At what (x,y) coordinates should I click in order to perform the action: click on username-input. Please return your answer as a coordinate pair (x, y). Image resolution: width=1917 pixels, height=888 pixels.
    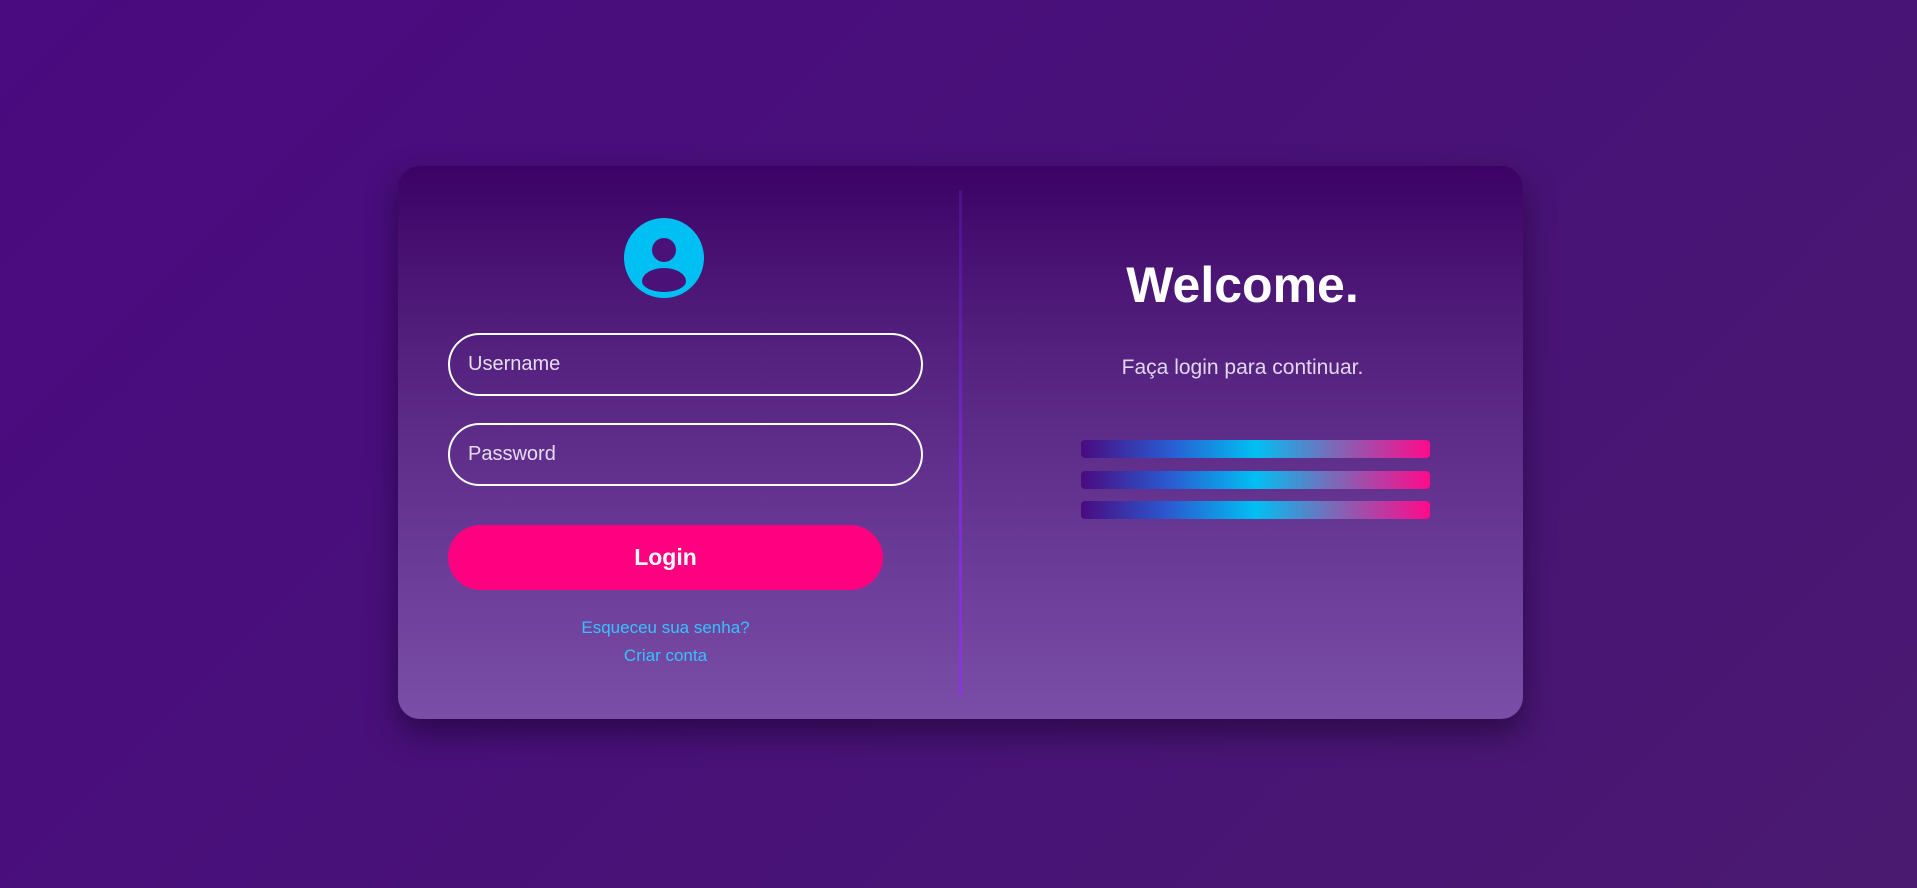
    Looking at the image, I should click on (685, 364).